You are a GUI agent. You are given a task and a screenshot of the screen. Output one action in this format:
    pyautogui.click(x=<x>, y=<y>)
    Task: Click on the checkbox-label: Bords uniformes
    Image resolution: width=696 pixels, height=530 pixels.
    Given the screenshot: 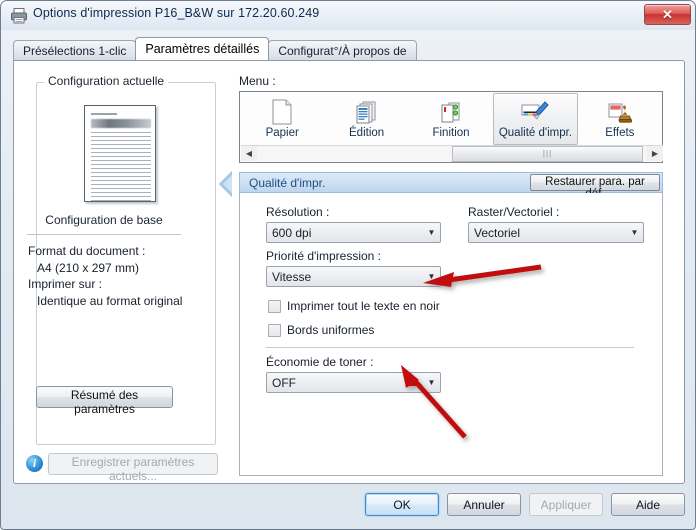 What is the action you would take?
    pyautogui.click(x=331, y=330)
    